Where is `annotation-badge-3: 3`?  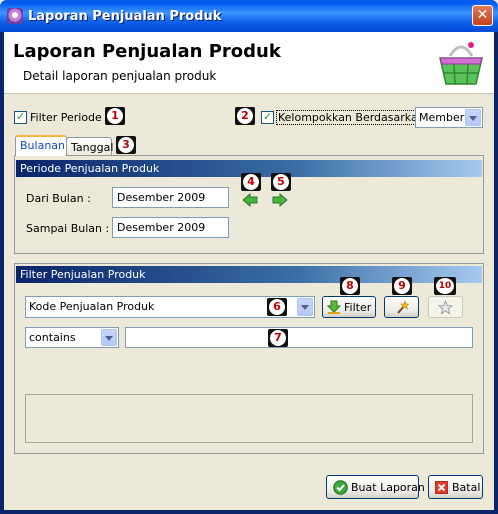 annotation-badge-3: 3 is located at coordinates (126, 145).